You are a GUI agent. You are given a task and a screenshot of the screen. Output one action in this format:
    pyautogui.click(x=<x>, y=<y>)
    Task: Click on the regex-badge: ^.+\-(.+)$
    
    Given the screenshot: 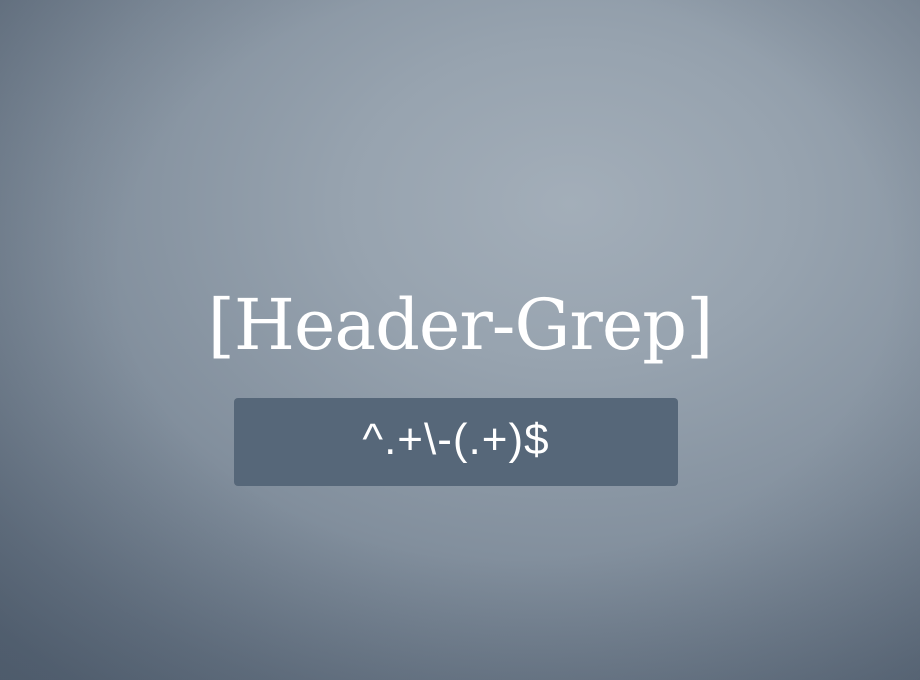 What is the action you would take?
    pyautogui.click(x=456, y=442)
    